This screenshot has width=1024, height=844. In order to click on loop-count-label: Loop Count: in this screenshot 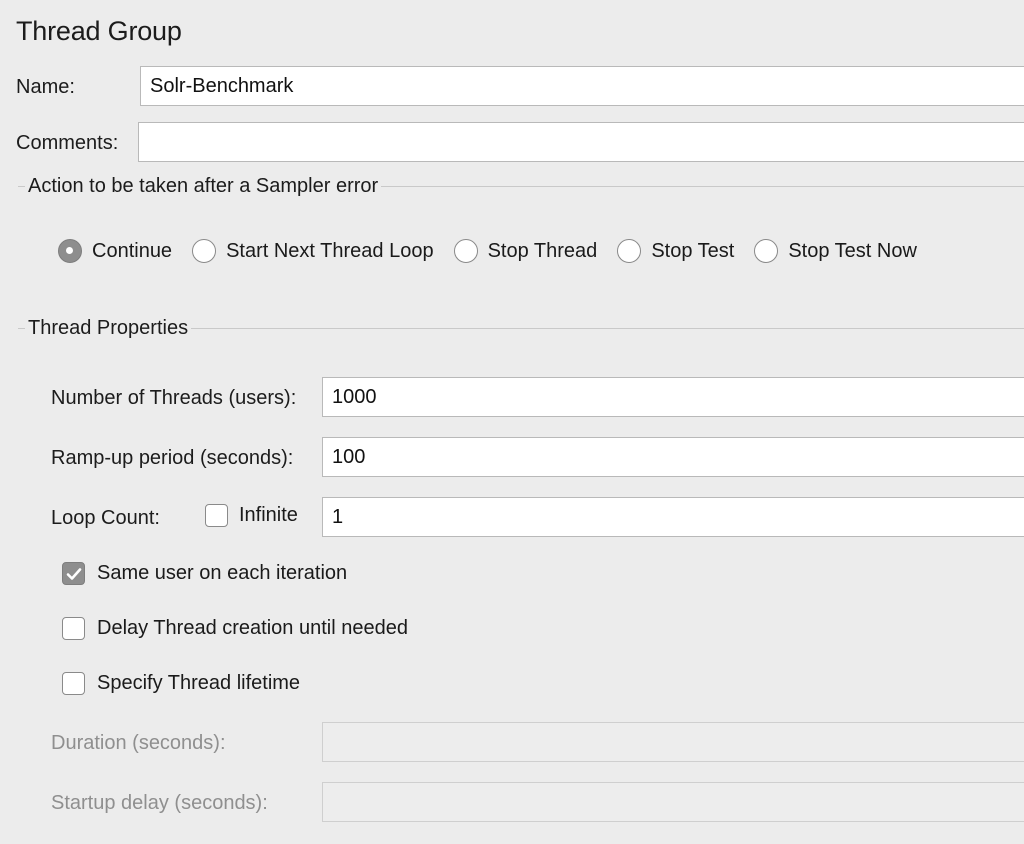, I will do `click(105, 518)`.